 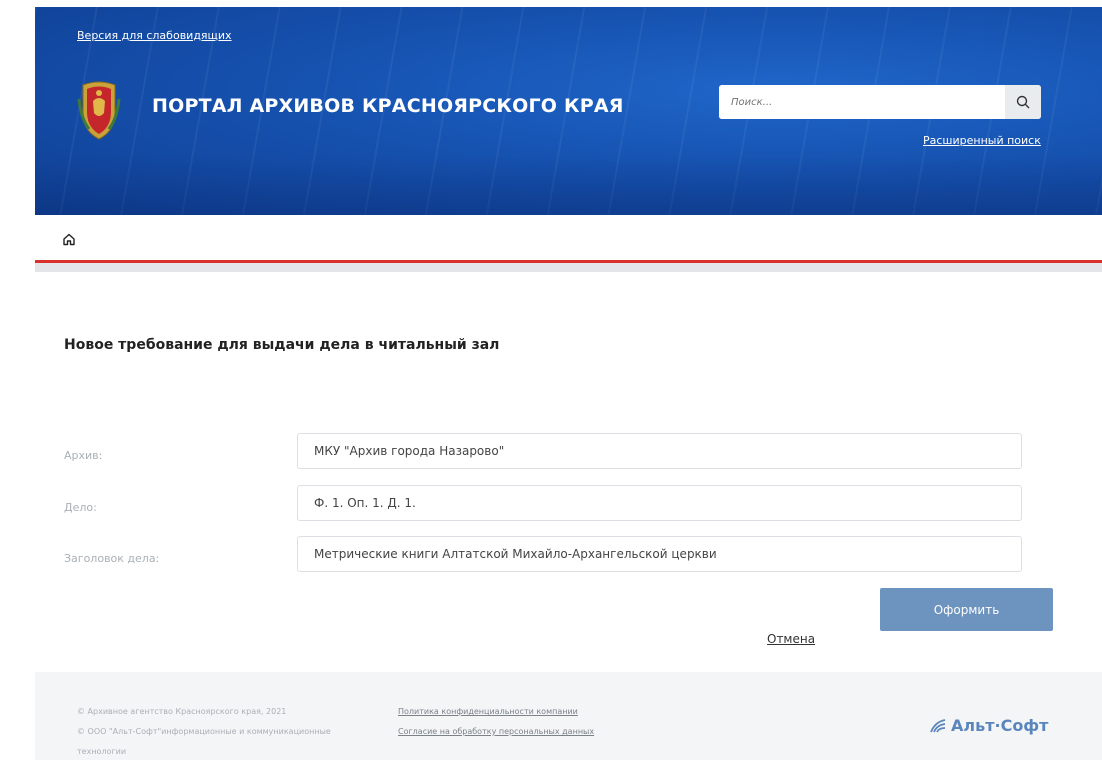 What do you see at coordinates (80, 507) in the screenshot?
I see `field-label-case: Дело:` at bounding box center [80, 507].